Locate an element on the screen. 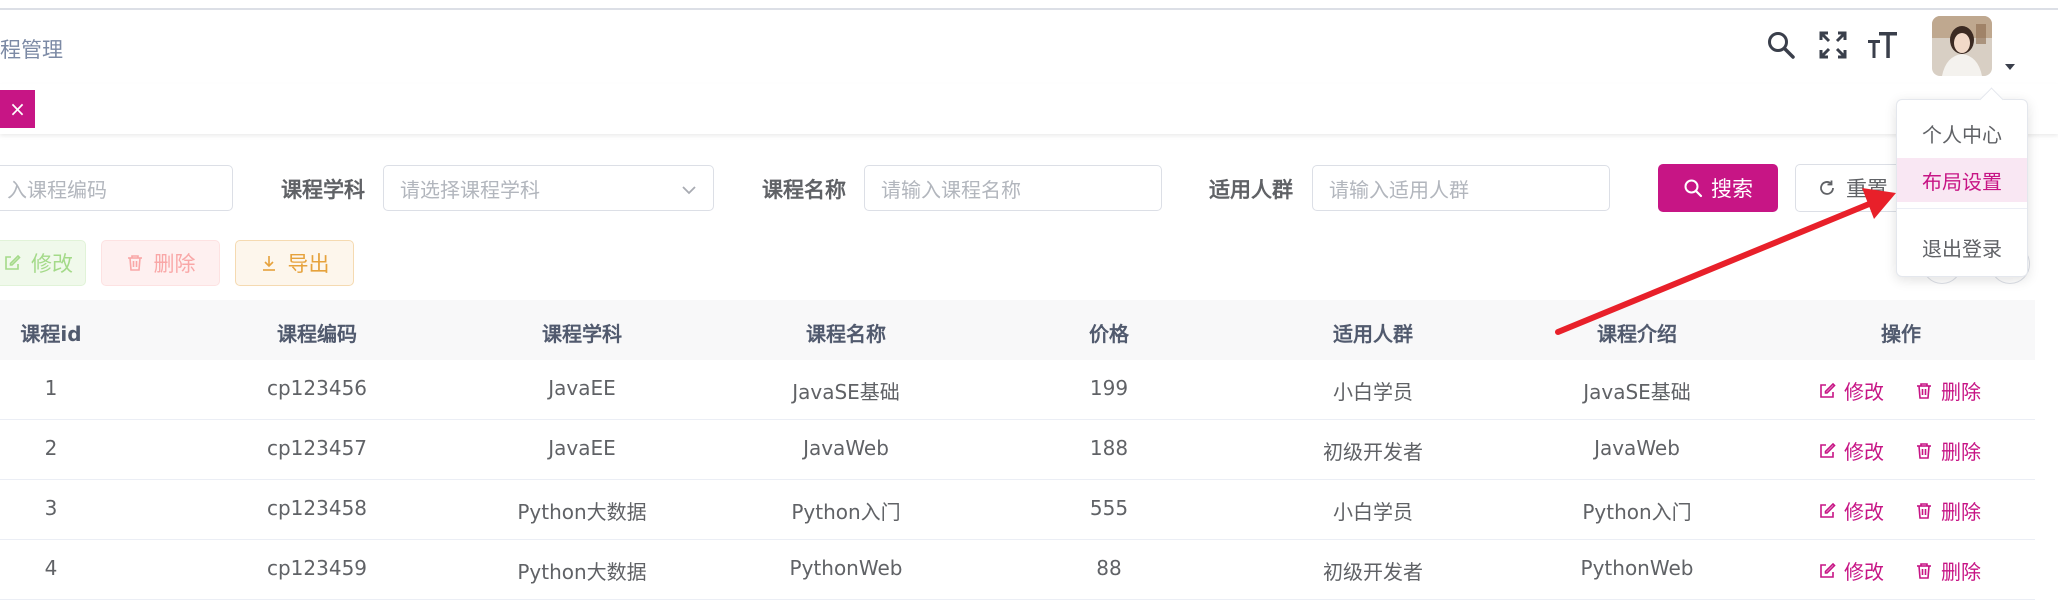 The height and width of the screenshot is (600, 2058). subject-label: 课程学科 is located at coordinates (323, 190).